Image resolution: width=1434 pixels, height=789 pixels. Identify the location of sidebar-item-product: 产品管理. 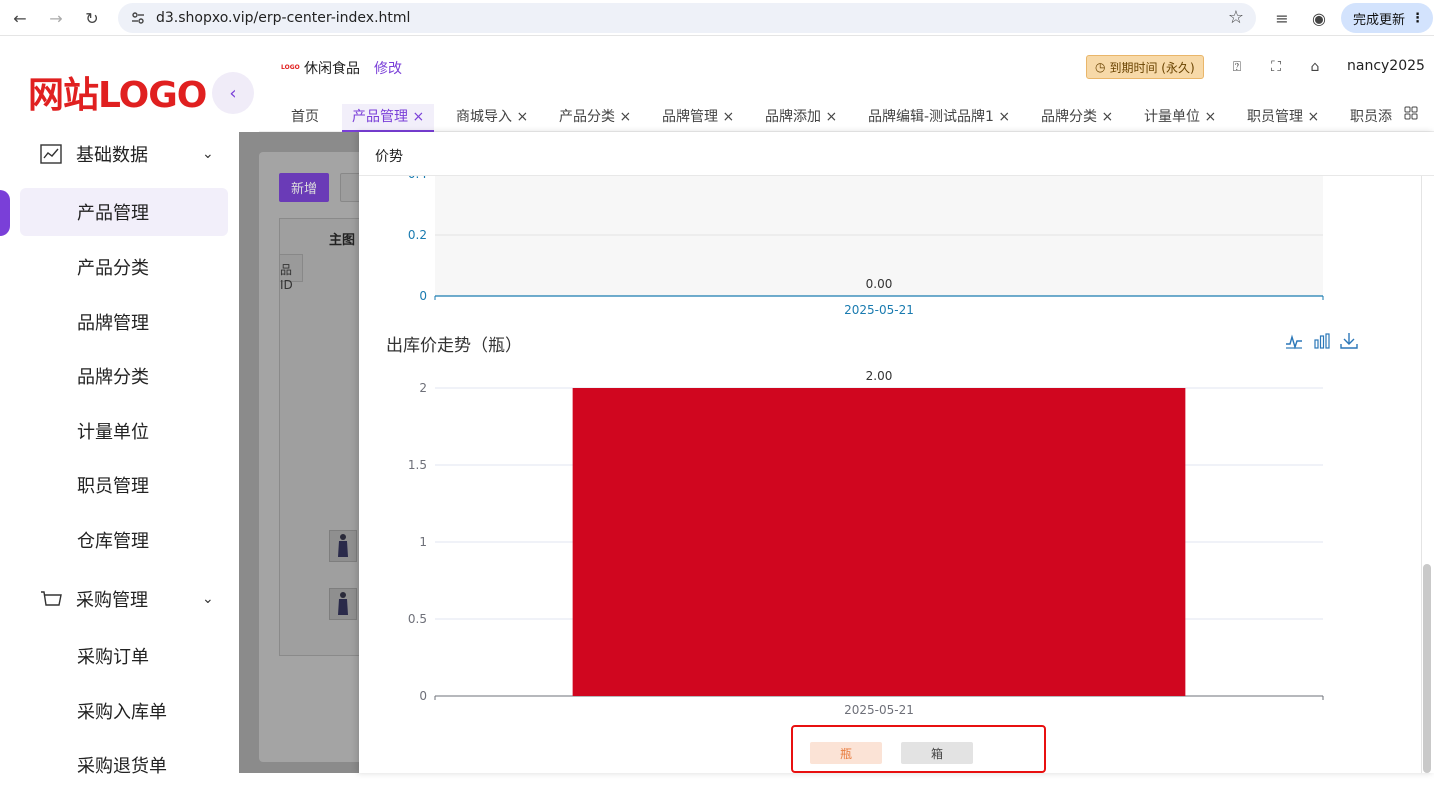
(124, 212).